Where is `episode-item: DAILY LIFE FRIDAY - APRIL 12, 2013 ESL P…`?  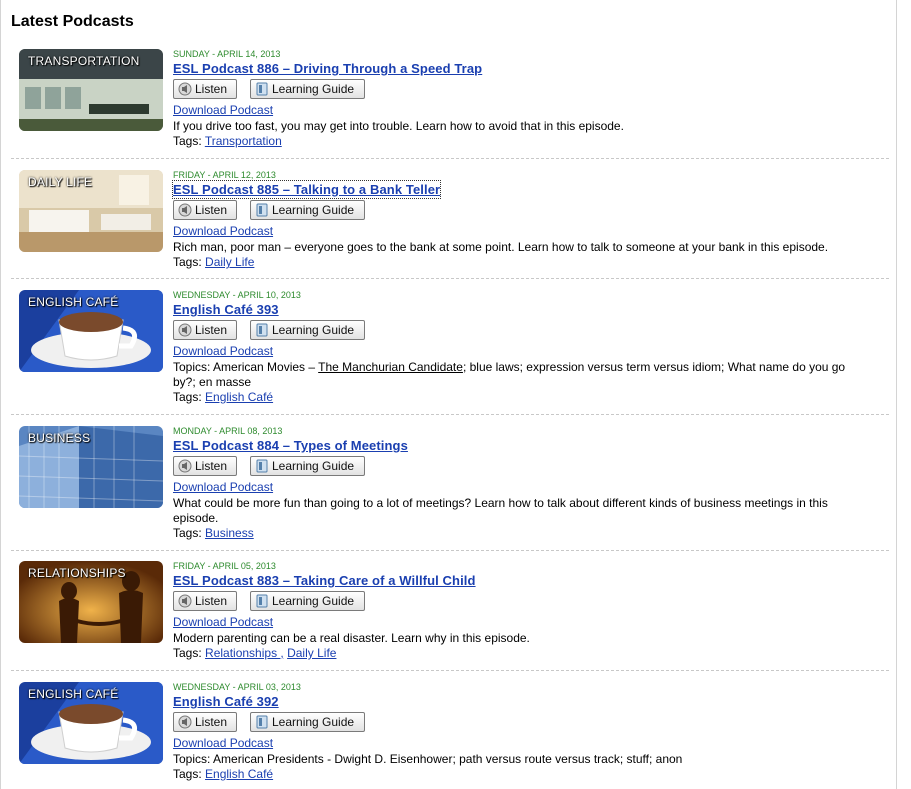 episode-item: DAILY LIFE FRIDAY - APRIL 12, 2013 ESL P… is located at coordinates (450, 224).